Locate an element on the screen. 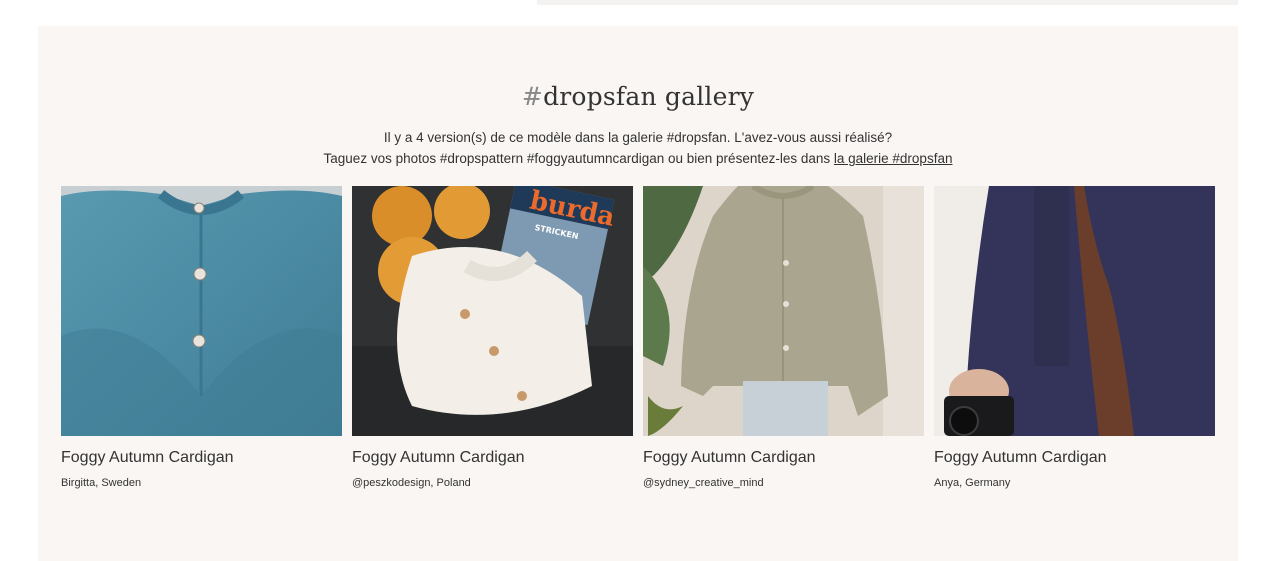 The height and width of the screenshot is (561, 1286). gallery-photo-blue-cardigan is located at coordinates (201, 311).